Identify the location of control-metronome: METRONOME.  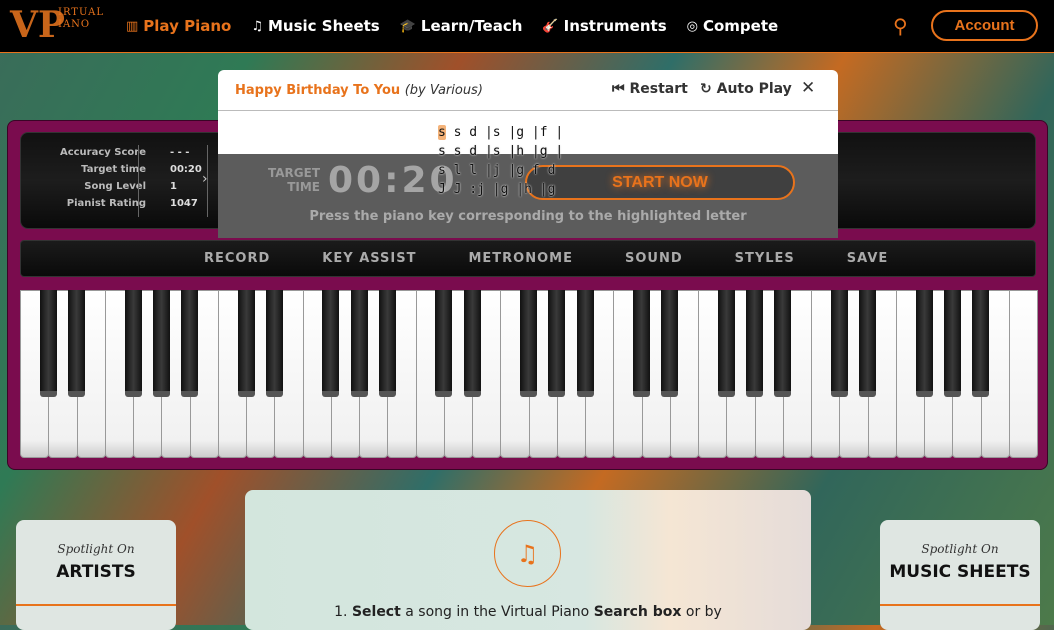
(520, 258).